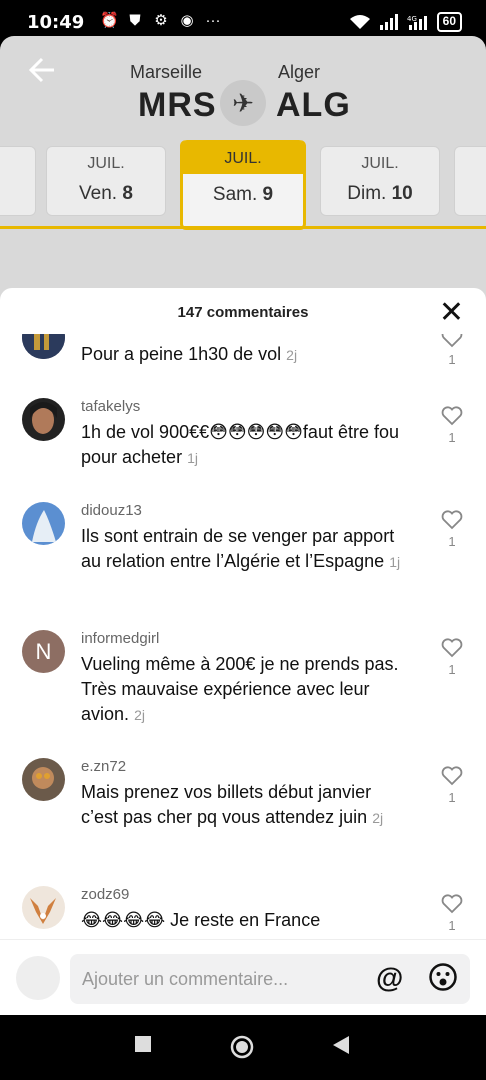  What do you see at coordinates (106, 181) in the screenshot?
I see `date-tab-fri: JUIL. Ven. 8` at bounding box center [106, 181].